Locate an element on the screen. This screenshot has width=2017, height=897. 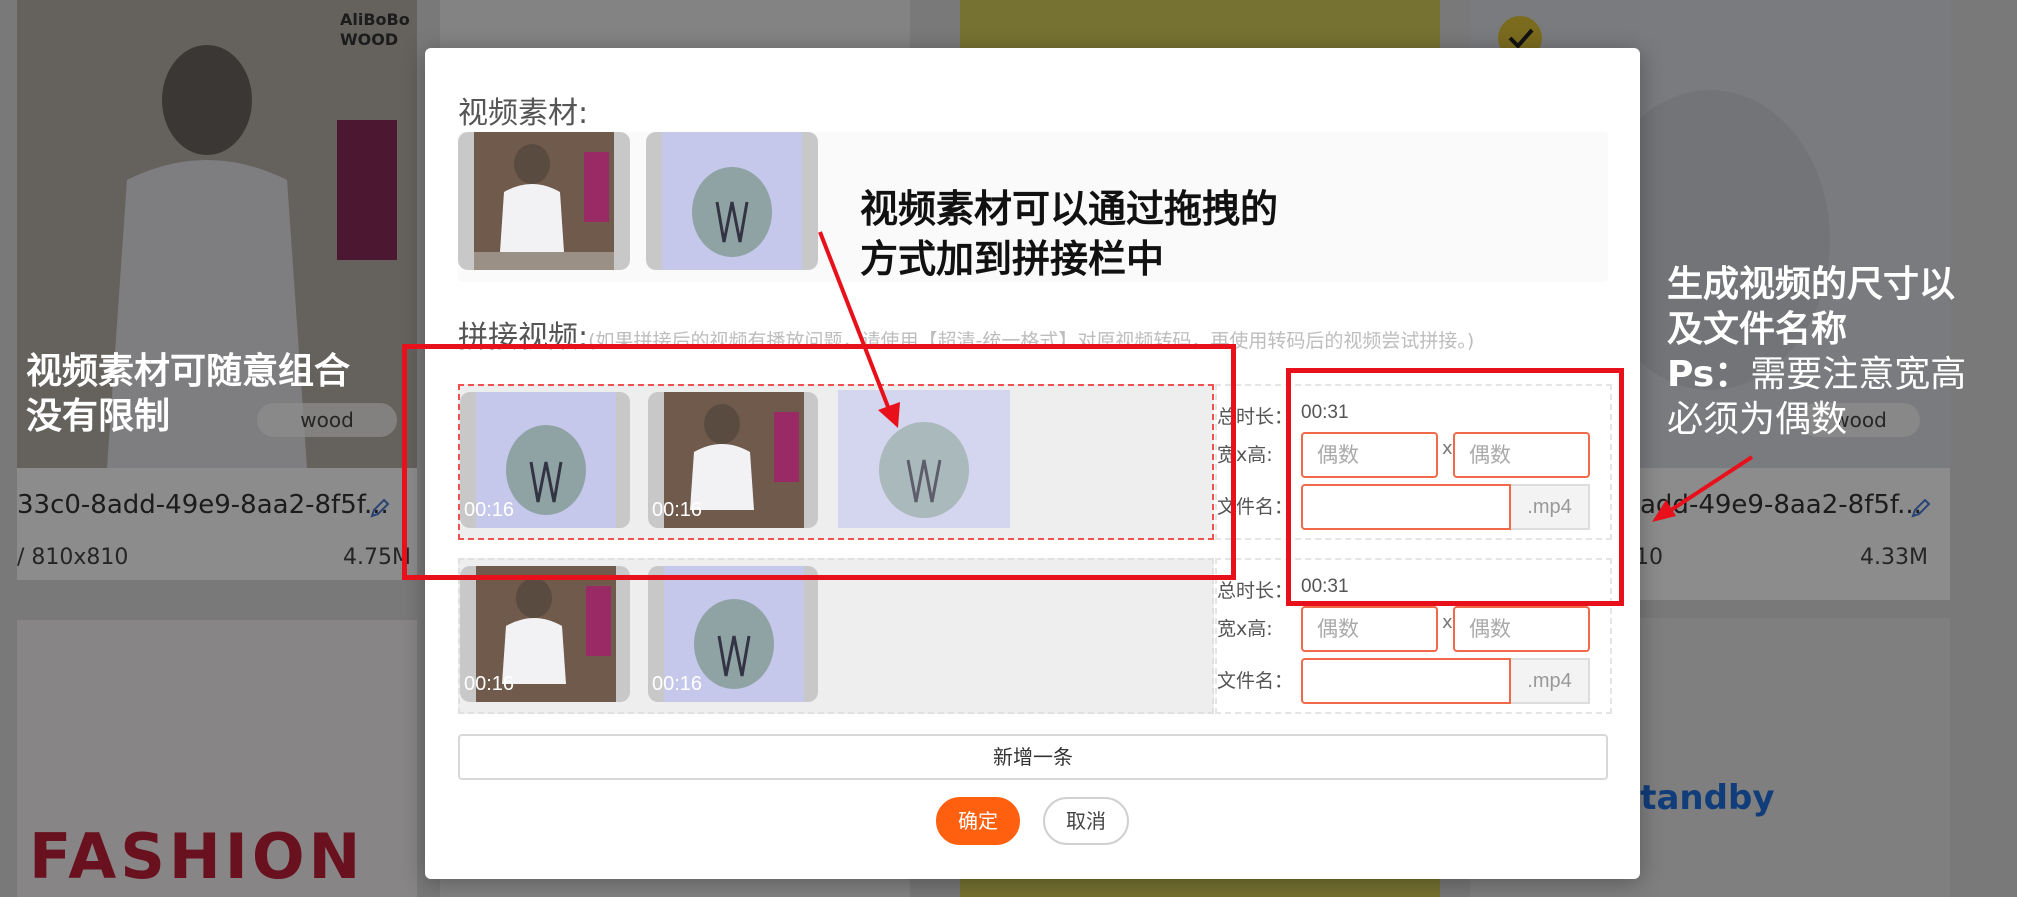
size-arrow is located at coordinates (1703, 488).